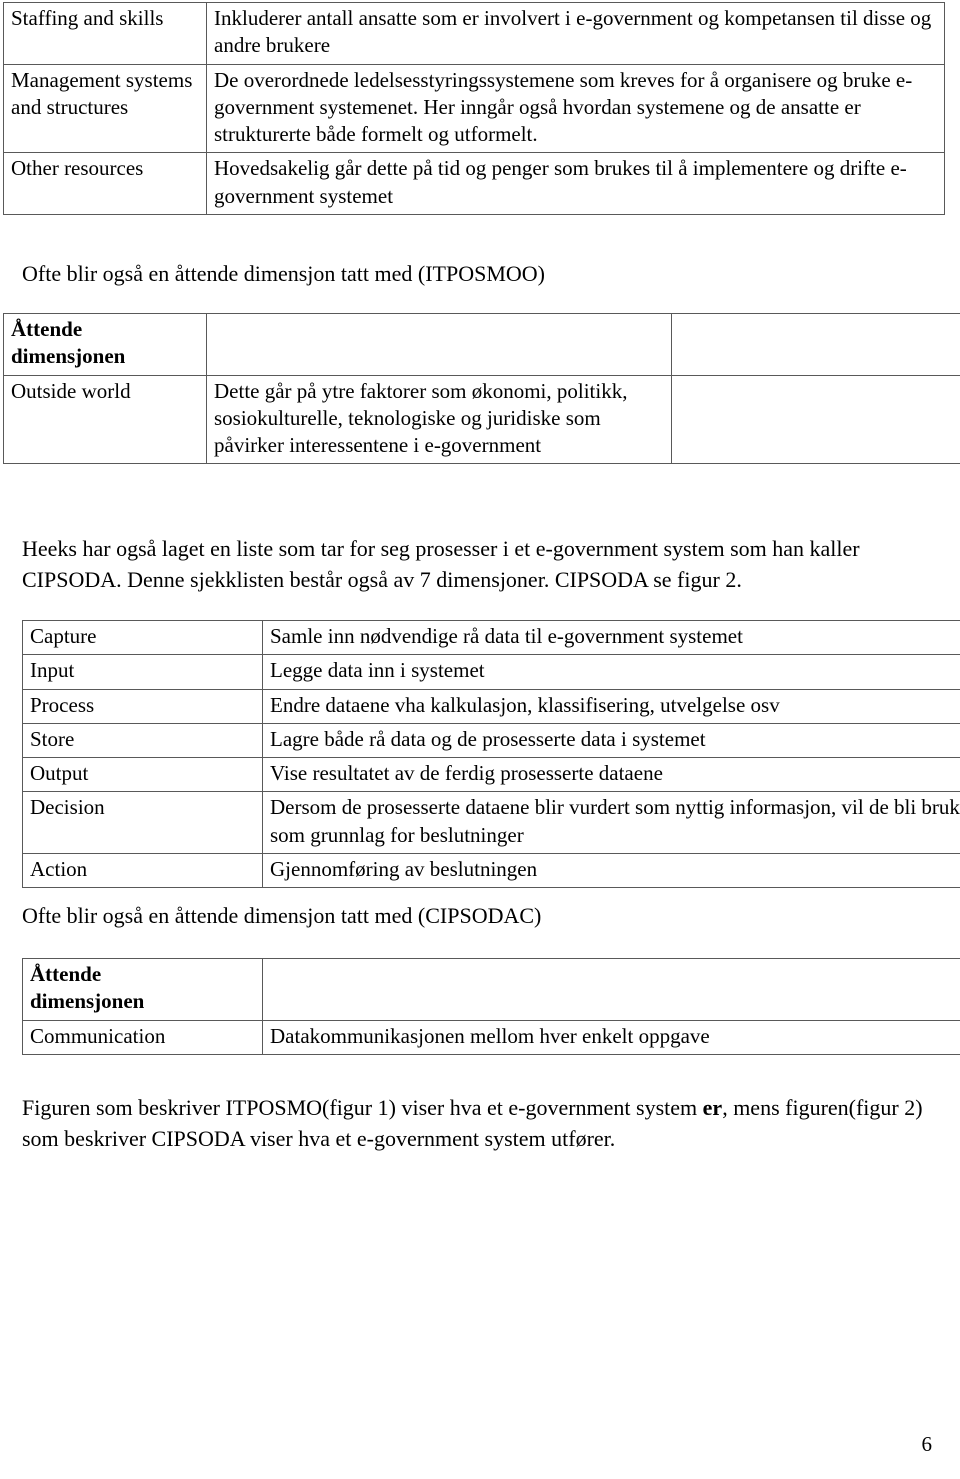  What do you see at coordinates (105, 184) in the screenshot?
I see `dimension-name-cell: Other resources` at bounding box center [105, 184].